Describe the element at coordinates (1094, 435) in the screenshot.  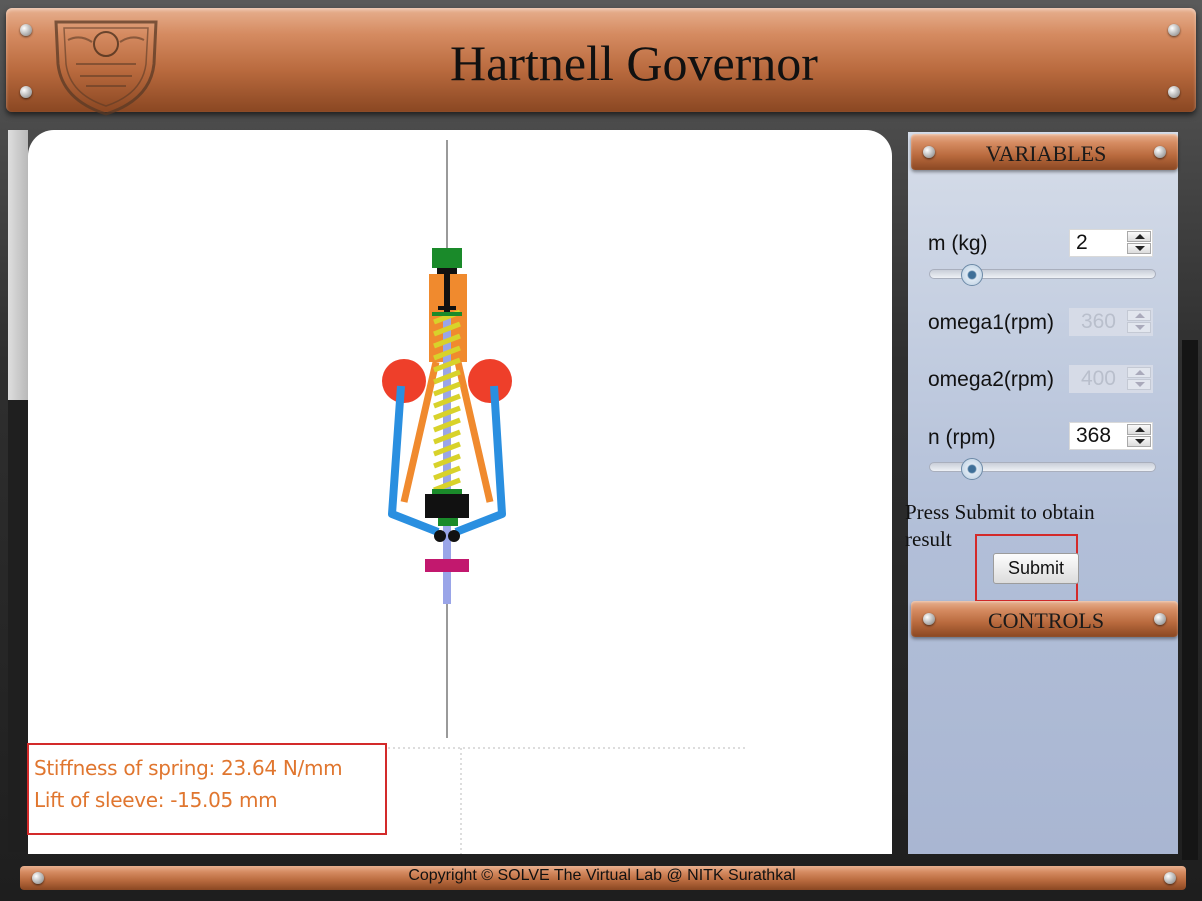
I see `n-value: 368` at that location.